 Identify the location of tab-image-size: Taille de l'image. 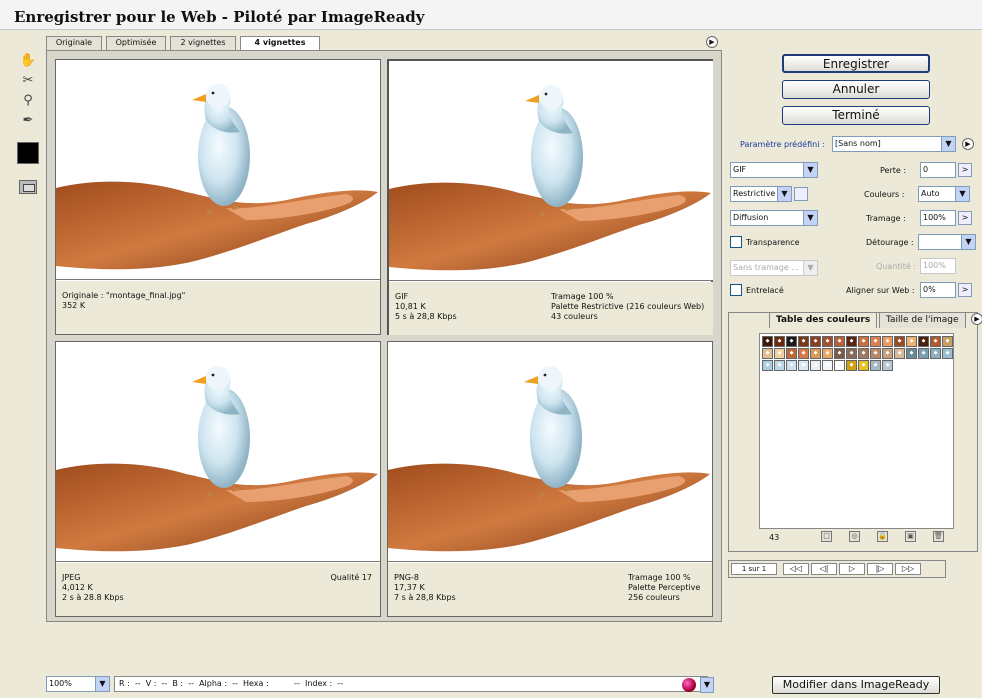
(922, 320).